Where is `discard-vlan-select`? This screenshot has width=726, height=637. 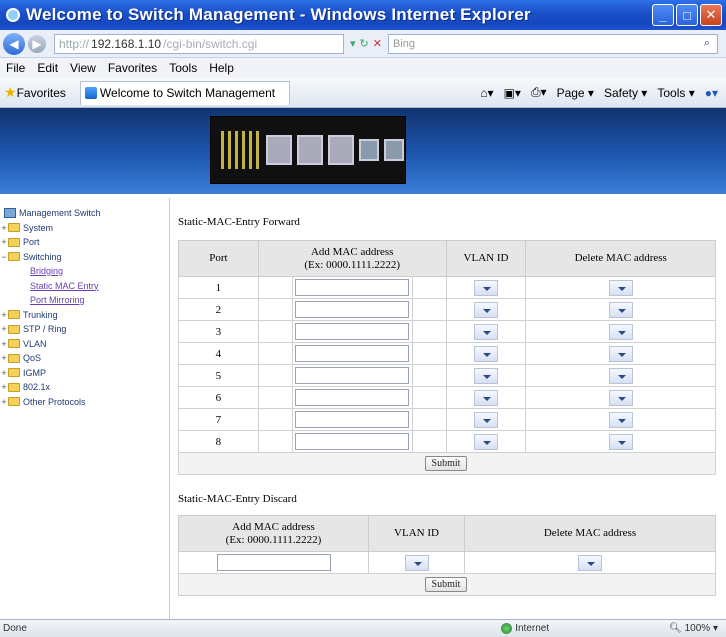
discard-vlan-select is located at coordinates (416, 562).